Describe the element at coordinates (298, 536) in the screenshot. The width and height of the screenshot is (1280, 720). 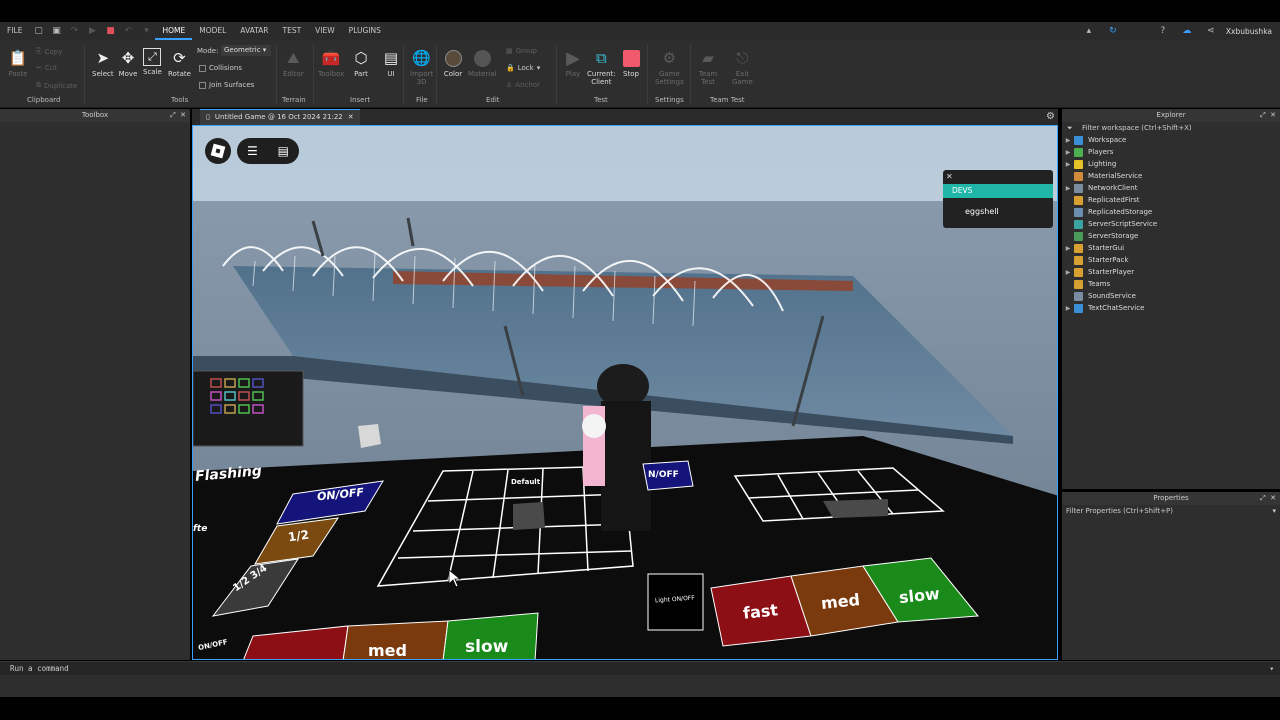
I see `half-label: 1/2` at that location.